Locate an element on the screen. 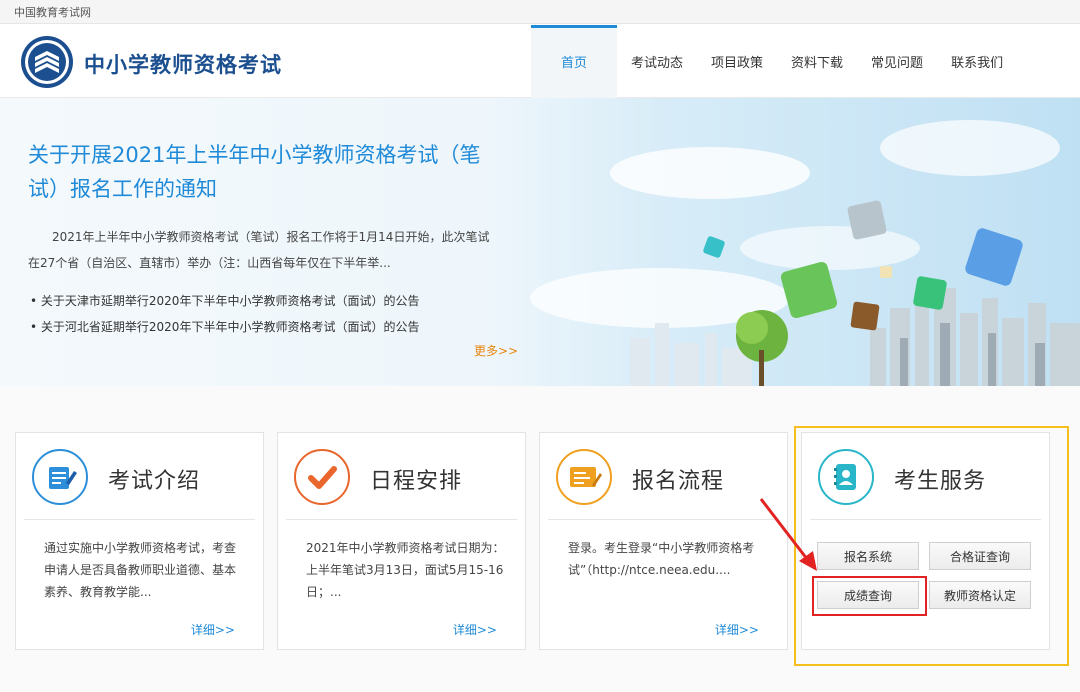  checkmark-icon is located at coordinates (322, 477).